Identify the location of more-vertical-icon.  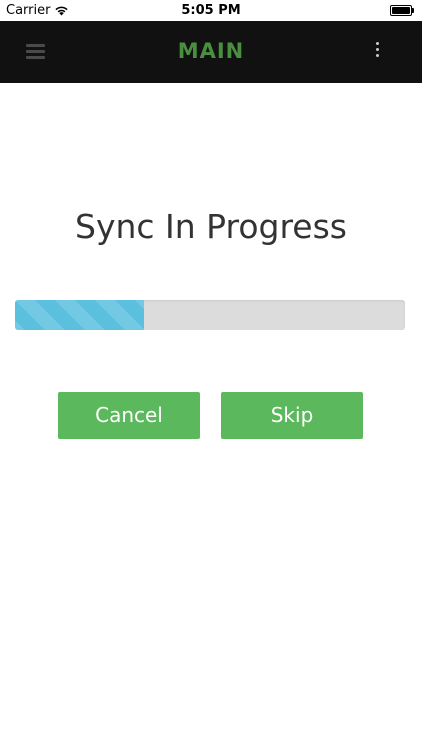
(377, 51).